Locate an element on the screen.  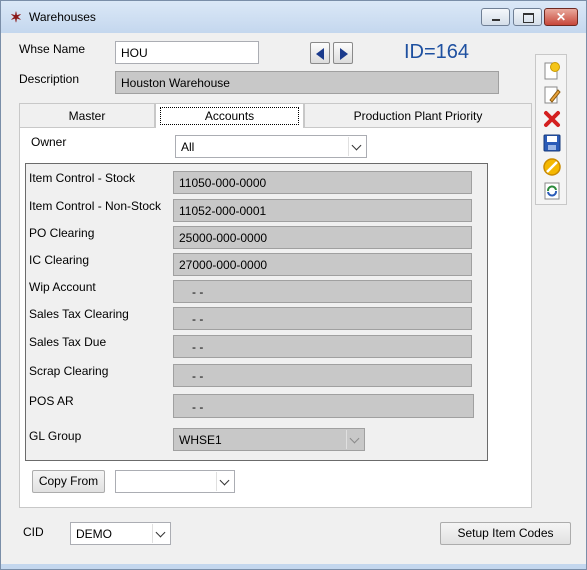
cid-label: CID is located at coordinates (33, 532).